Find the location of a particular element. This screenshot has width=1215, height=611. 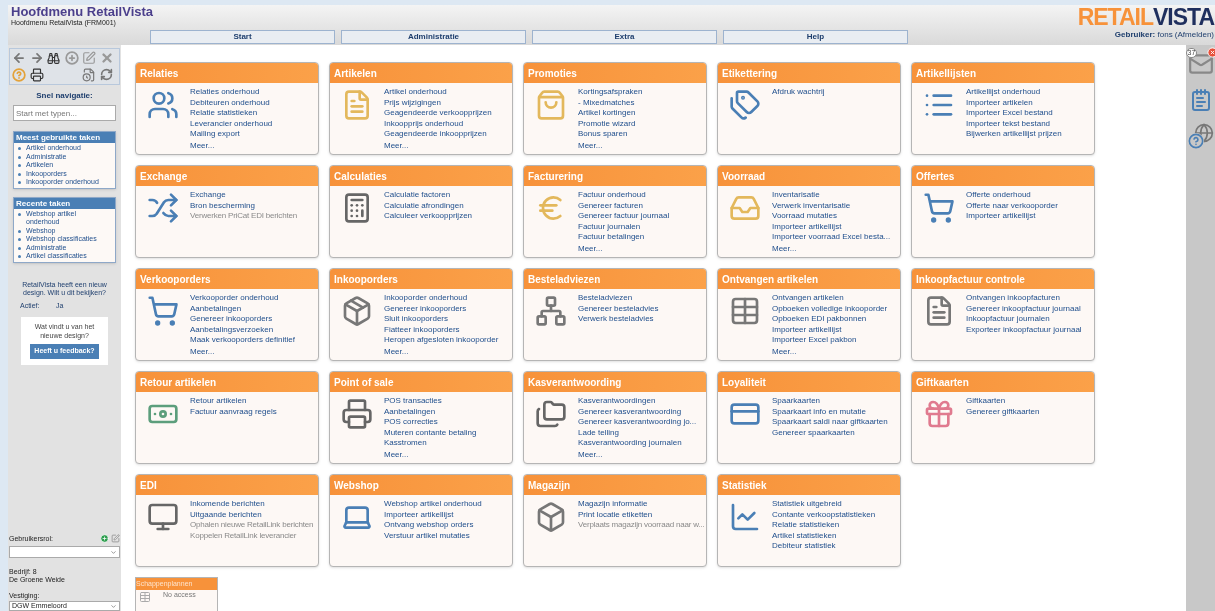

tile-link: Heropen afgesloten inkooporder is located at coordinates (441, 340).